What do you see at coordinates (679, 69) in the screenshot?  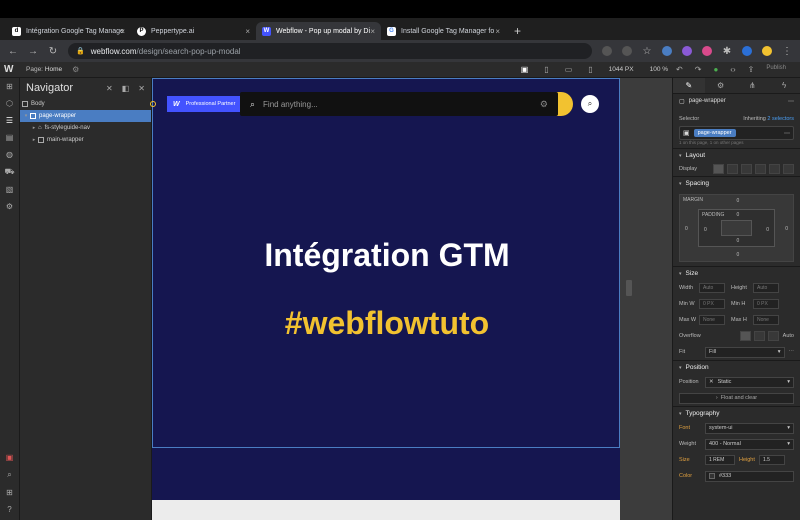 I see `undo-icon: ↶` at bounding box center [679, 69].